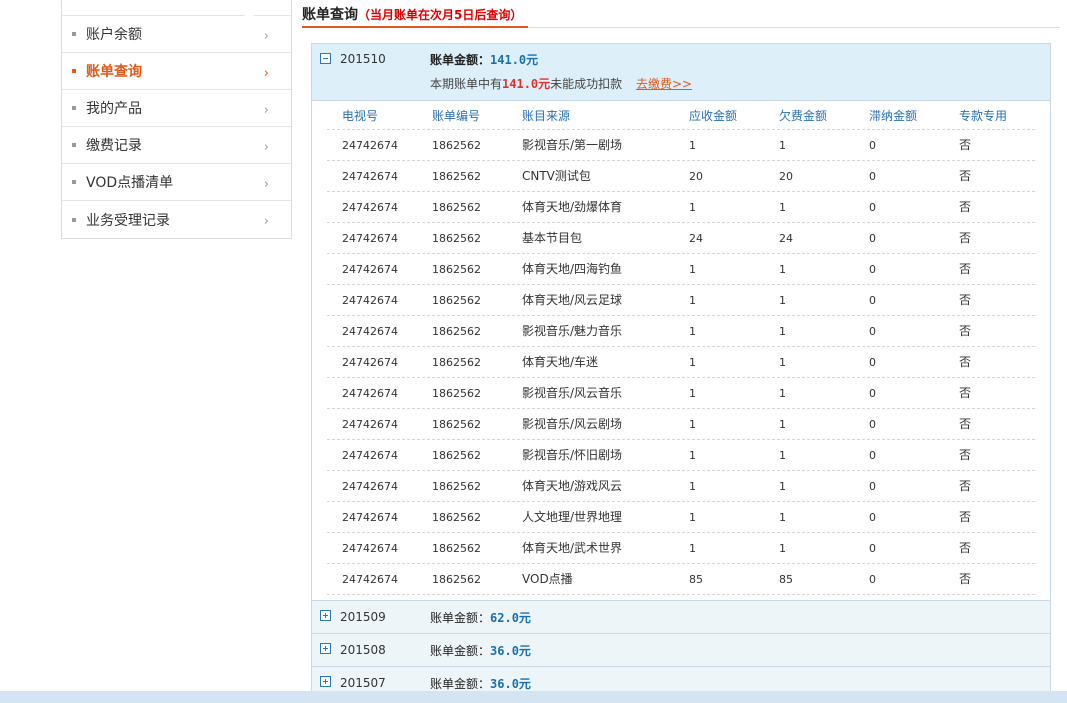 The image size is (1067, 703). What do you see at coordinates (526, 84) in the screenshot?
I see `unpaid-amount: 141.0元` at bounding box center [526, 84].